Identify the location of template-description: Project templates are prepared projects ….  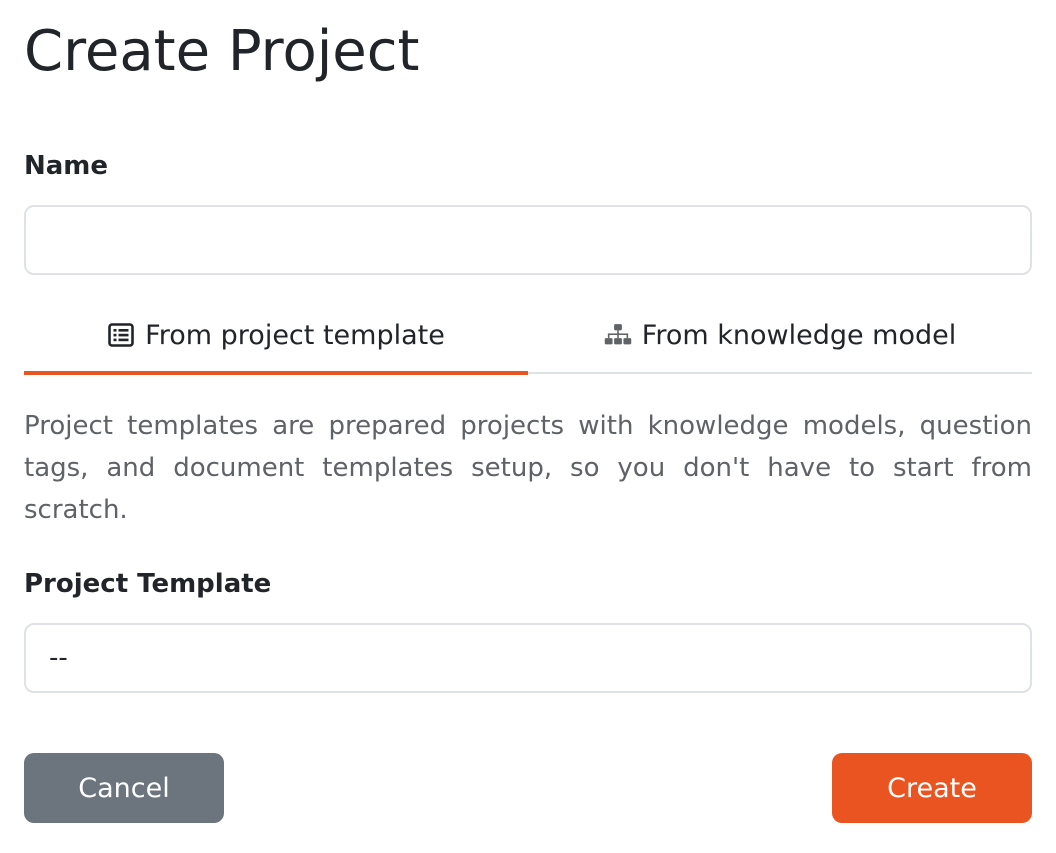
(528, 468).